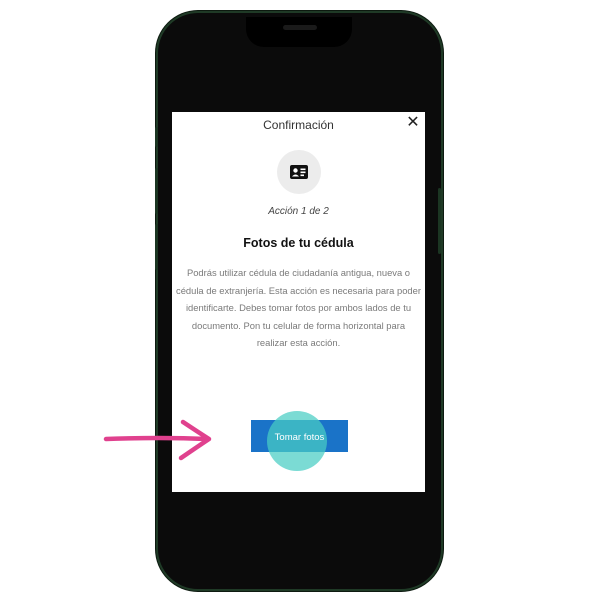 This screenshot has width=600, height=600. Describe the element at coordinates (299, 32) in the screenshot. I see `phone-notch` at that location.